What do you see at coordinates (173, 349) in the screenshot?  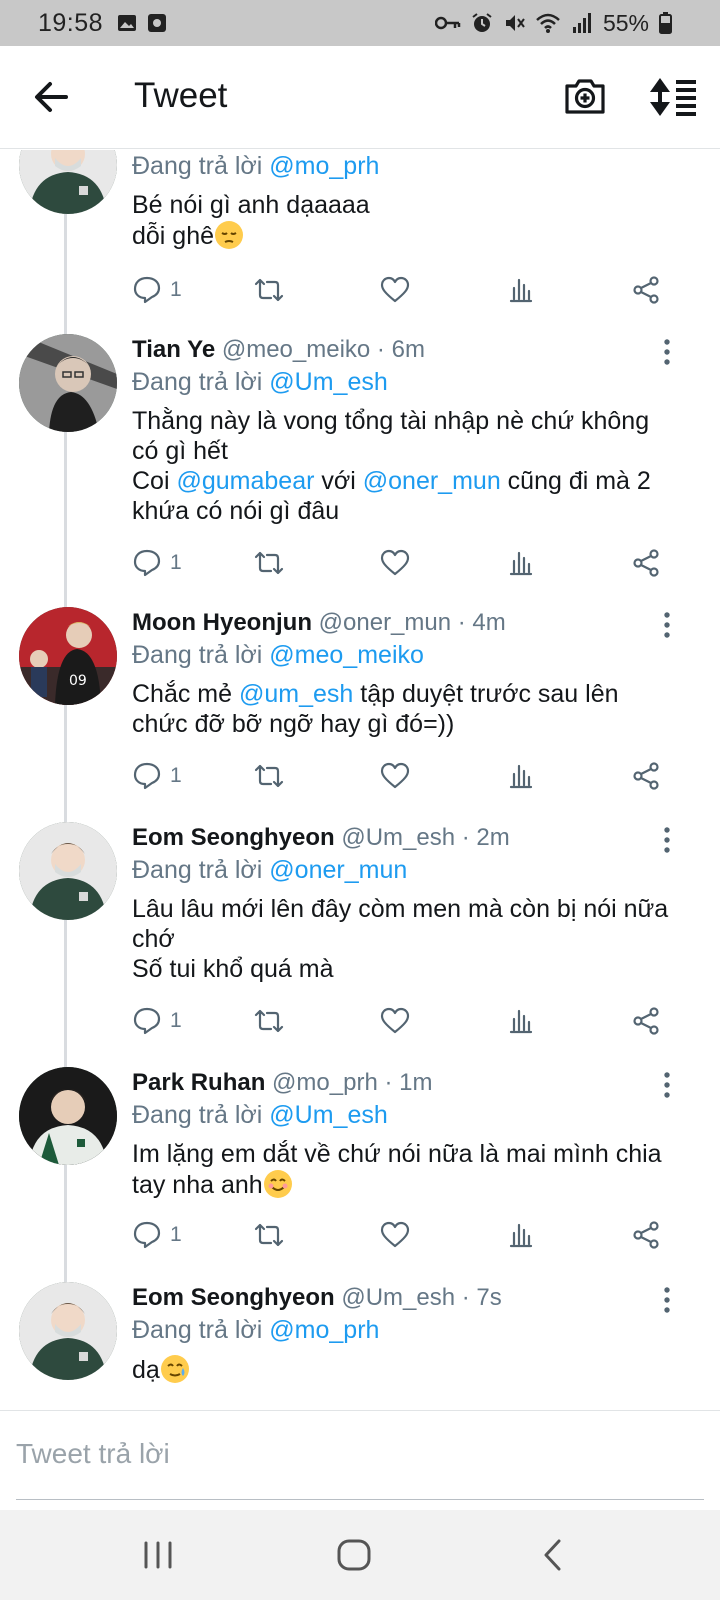 I see `author-name: Tian Ye` at bounding box center [173, 349].